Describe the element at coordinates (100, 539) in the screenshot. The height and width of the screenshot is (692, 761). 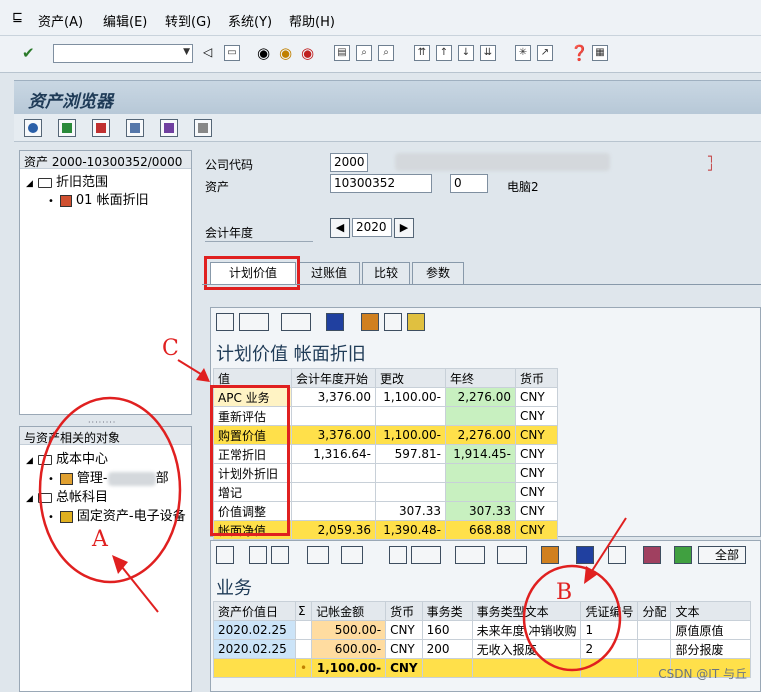
I see `annotation-label-a: A` at that location.